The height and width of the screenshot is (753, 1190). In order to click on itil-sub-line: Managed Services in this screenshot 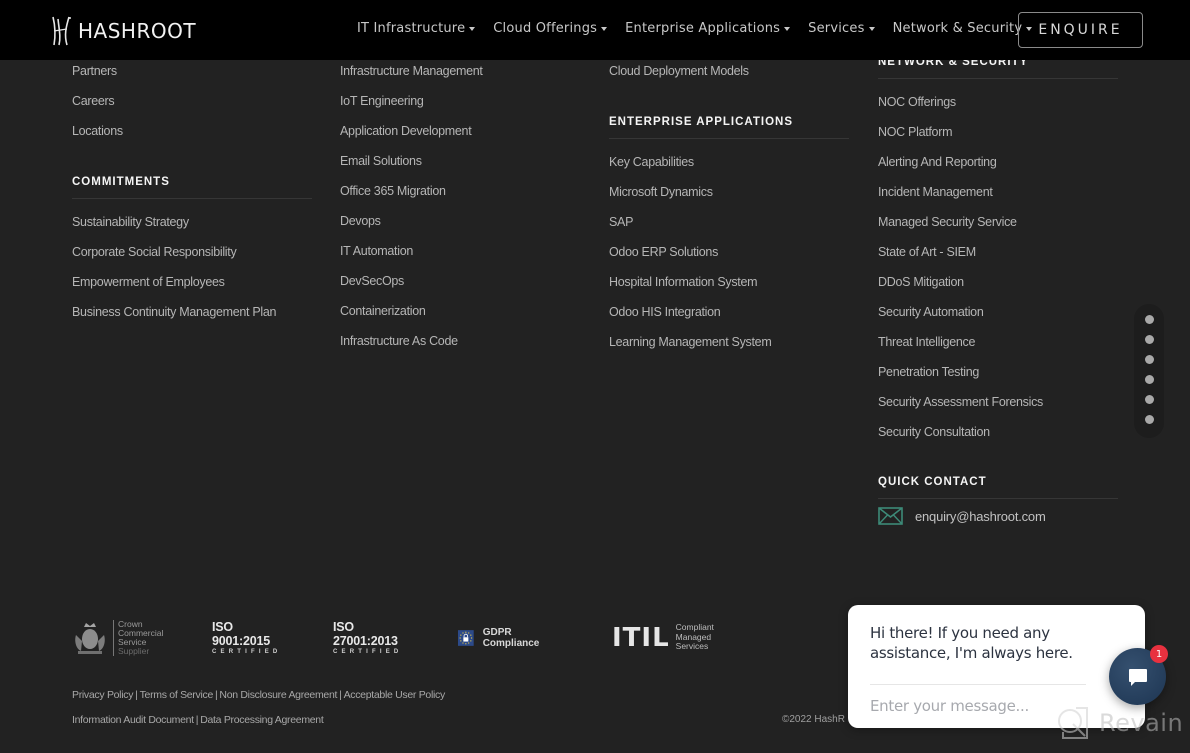, I will do `click(693, 641)`.